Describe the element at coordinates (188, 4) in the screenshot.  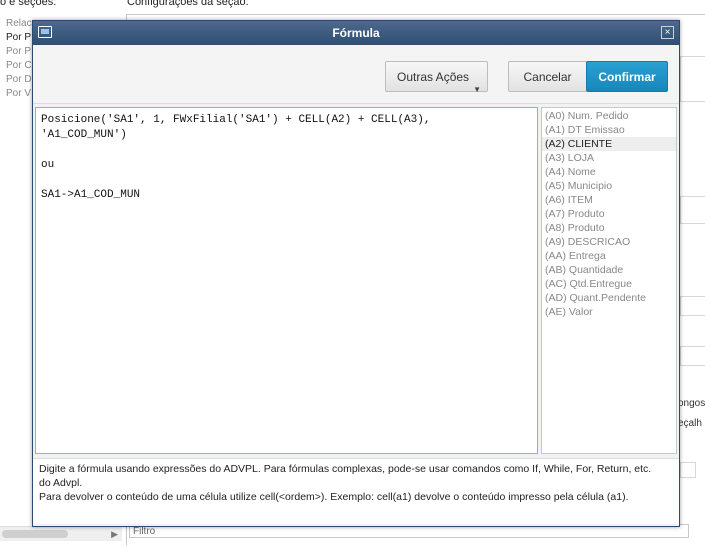
I see `section-config-title: Configurações da seção:` at that location.